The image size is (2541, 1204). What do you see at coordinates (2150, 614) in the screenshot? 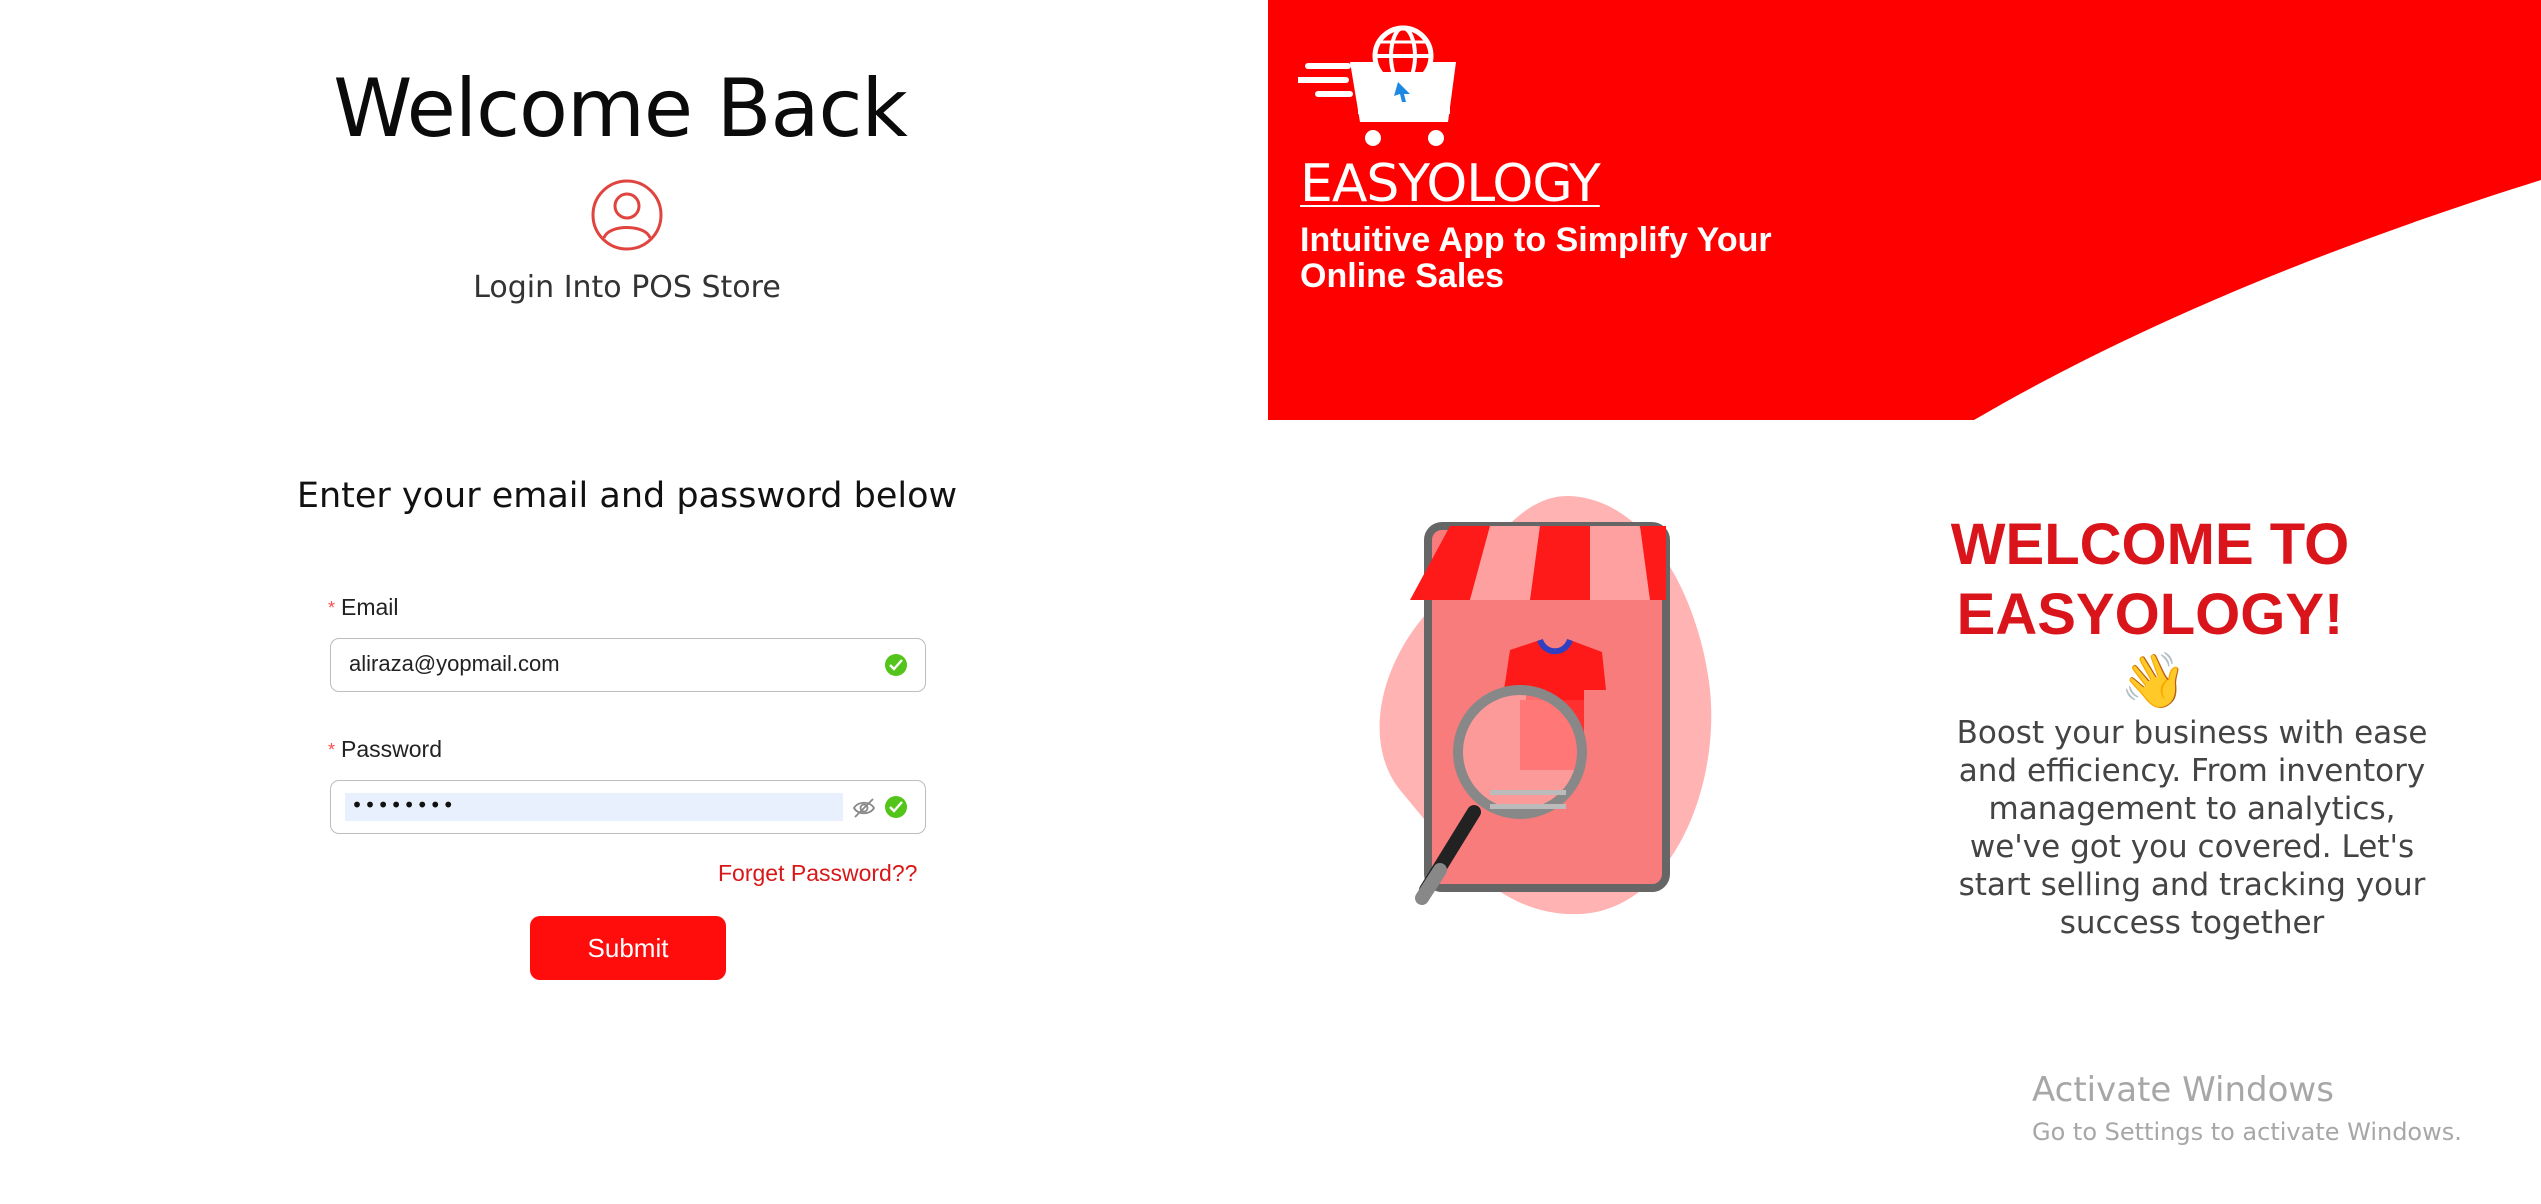
I see `welcome-title-line2: EASYOLOGY!` at bounding box center [2150, 614].